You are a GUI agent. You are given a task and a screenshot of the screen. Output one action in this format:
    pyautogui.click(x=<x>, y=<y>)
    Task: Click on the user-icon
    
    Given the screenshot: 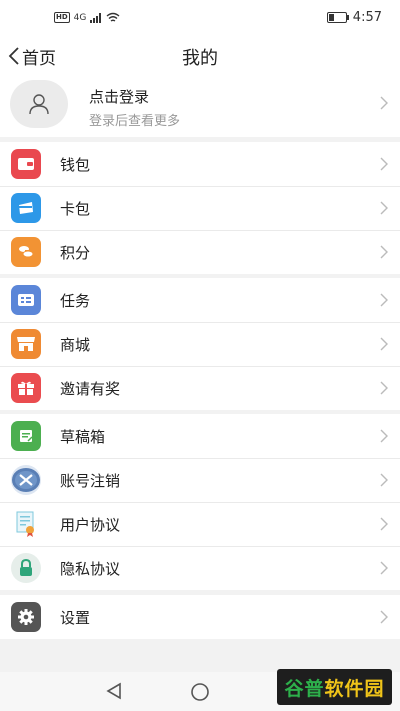 What is the action you would take?
    pyautogui.click(x=39, y=104)
    